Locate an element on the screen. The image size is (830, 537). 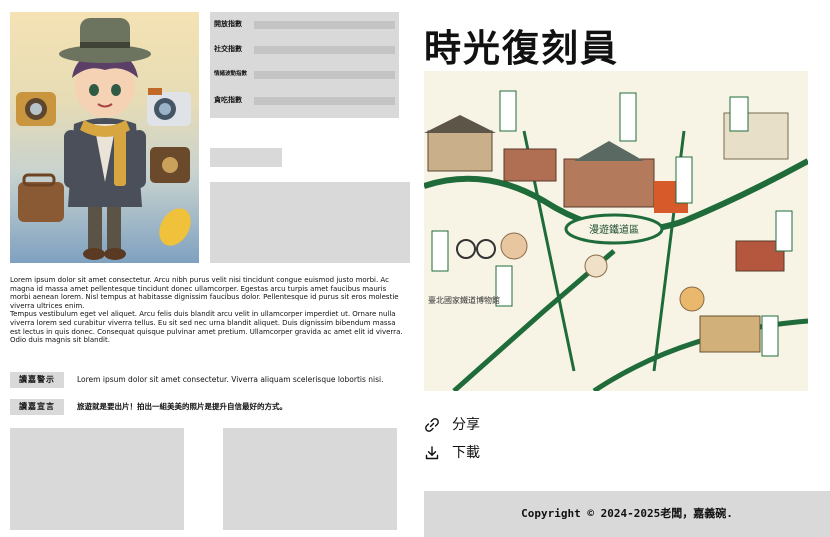
character-portrait is located at coordinates (104, 137).